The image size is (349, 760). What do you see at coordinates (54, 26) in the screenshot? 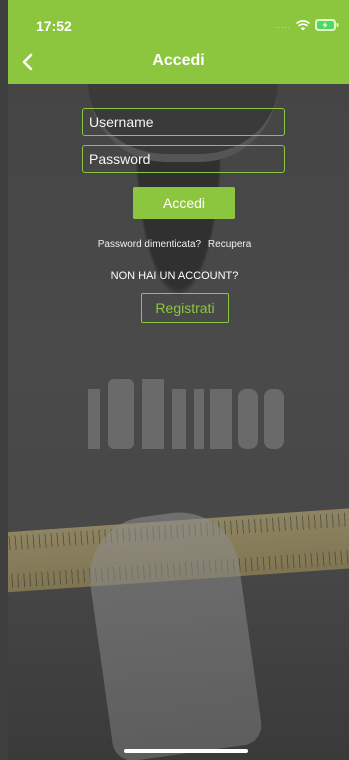
I see `status-time: 17:52` at bounding box center [54, 26].